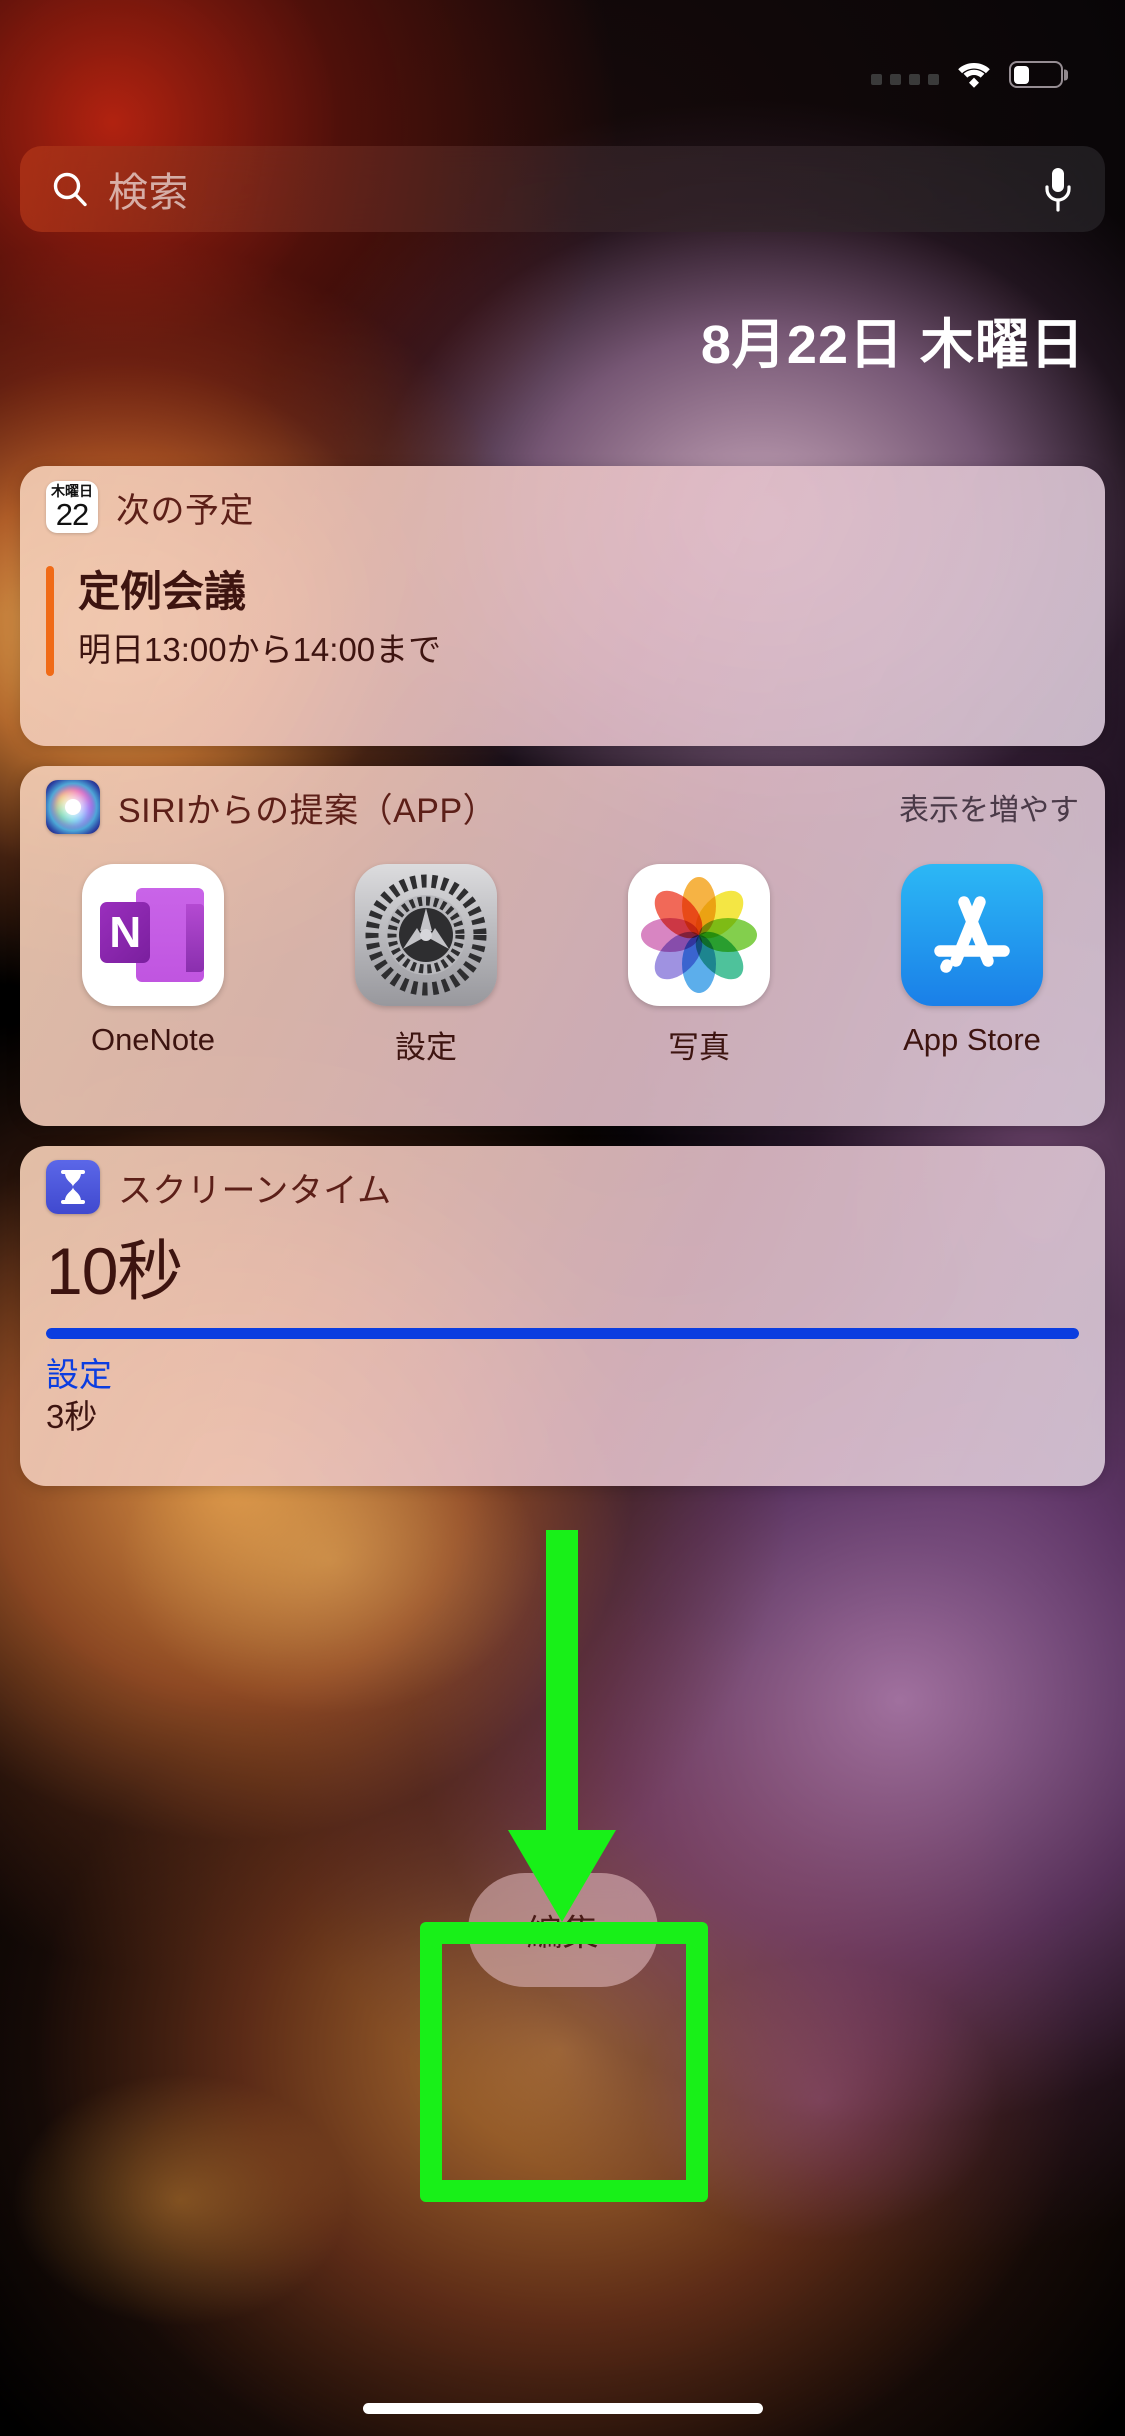 Image resolution: width=1125 pixels, height=2436 pixels. What do you see at coordinates (562, 1316) in the screenshot?
I see `widget-screen-time: スクリーンタイム 10秒 設定 3秒` at bounding box center [562, 1316].